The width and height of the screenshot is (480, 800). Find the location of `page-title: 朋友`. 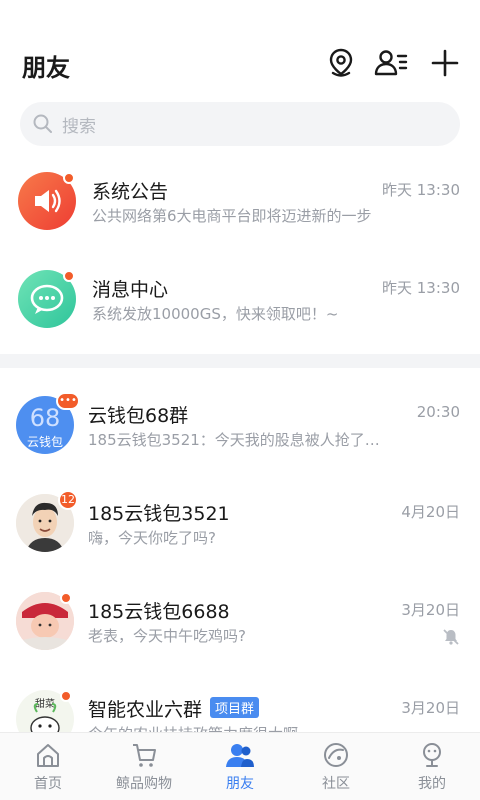

page-title: 朋友 is located at coordinates (46, 68).